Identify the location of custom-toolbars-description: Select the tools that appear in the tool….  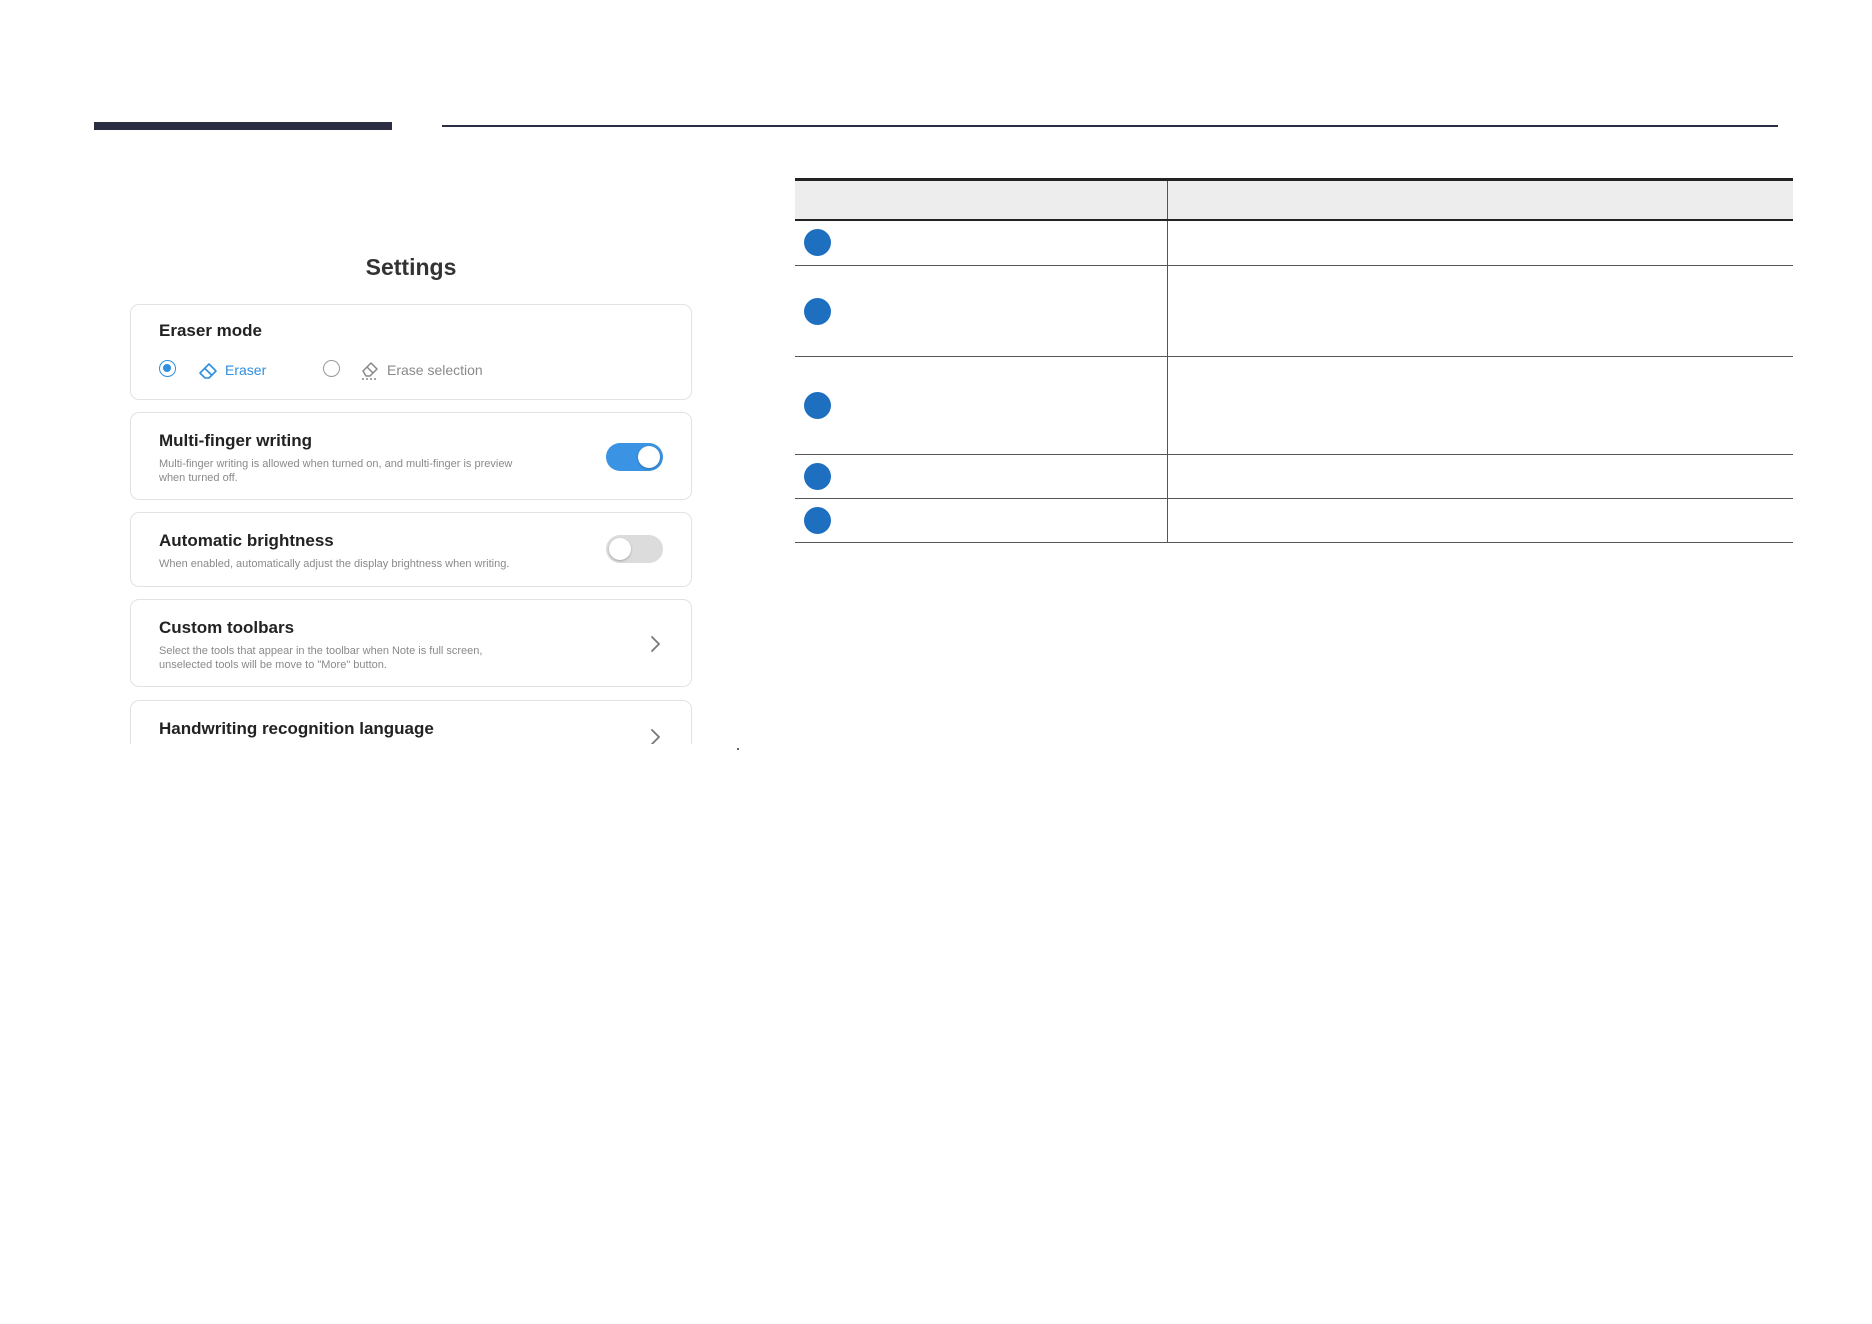
(359, 658).